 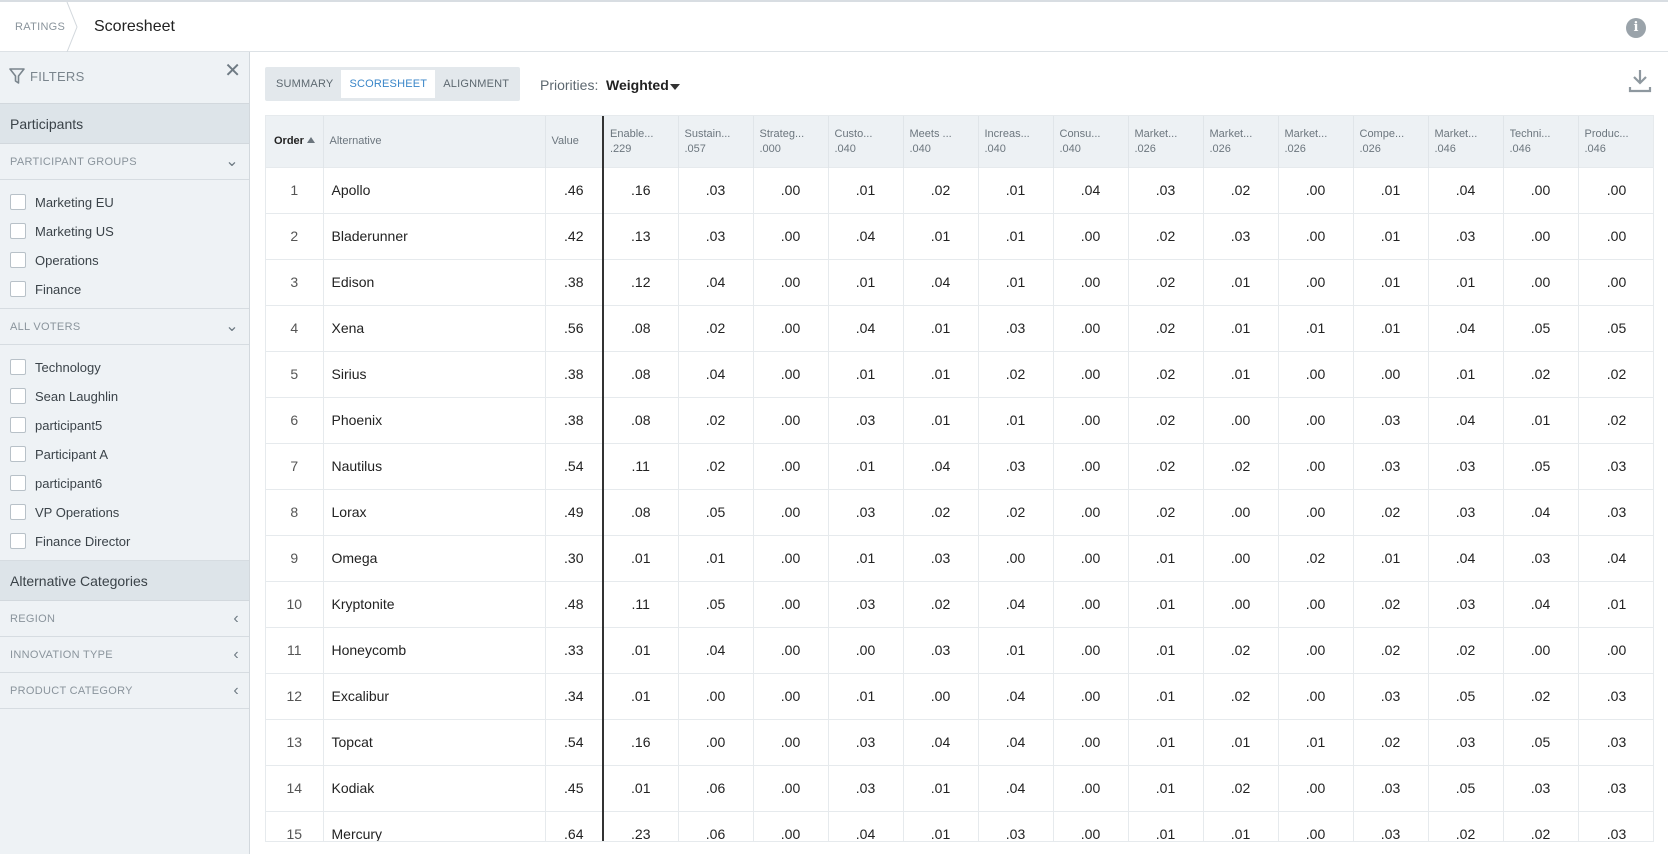 I want to click on score-cell: .05, so click(x=716, y=604).